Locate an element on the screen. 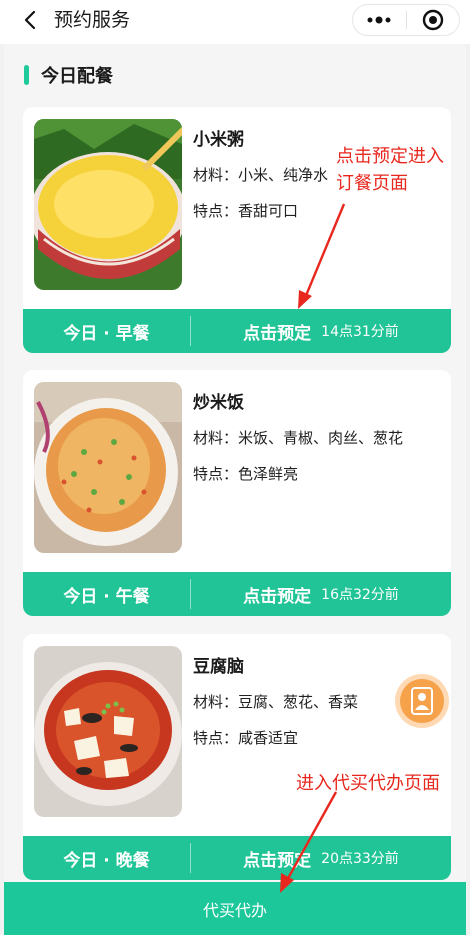 The height and width of the screenshot is (935, 470). annotation-order-note-1: 点击预定进入 is located at coordinates (390, 156).